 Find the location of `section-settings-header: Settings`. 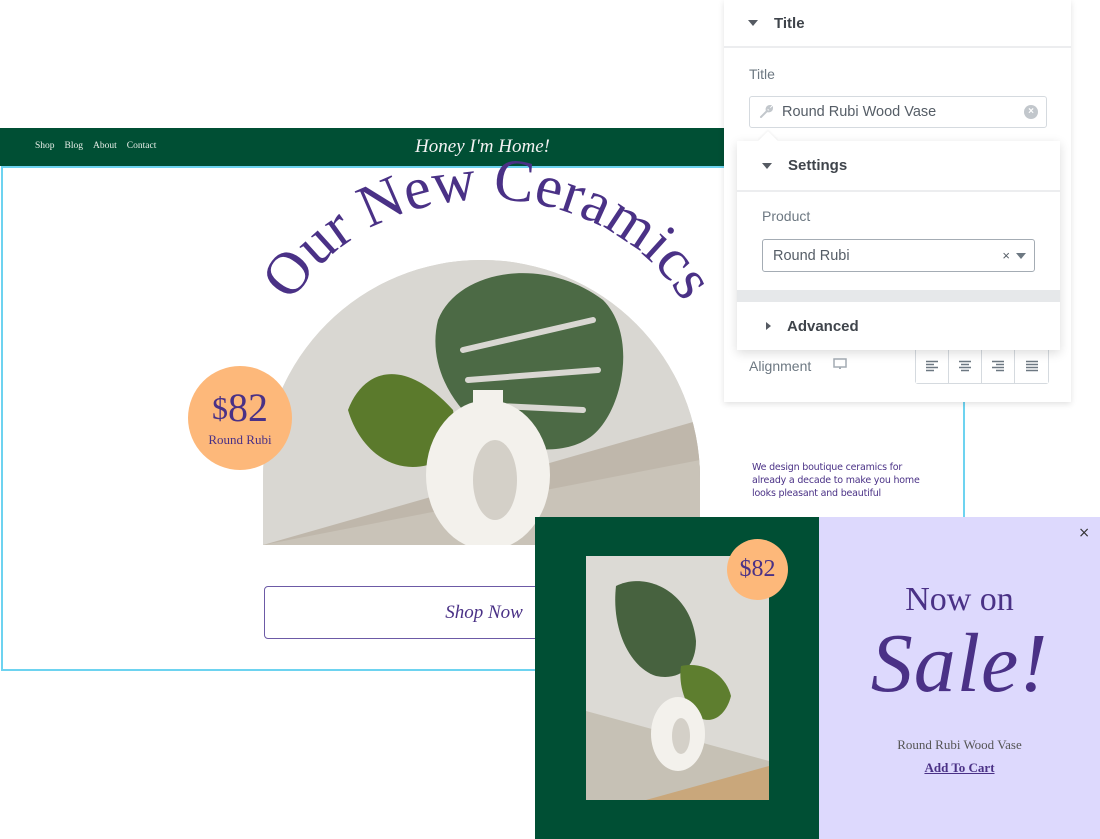

section-settings-header: Settings is located at coordinates (898, 166).